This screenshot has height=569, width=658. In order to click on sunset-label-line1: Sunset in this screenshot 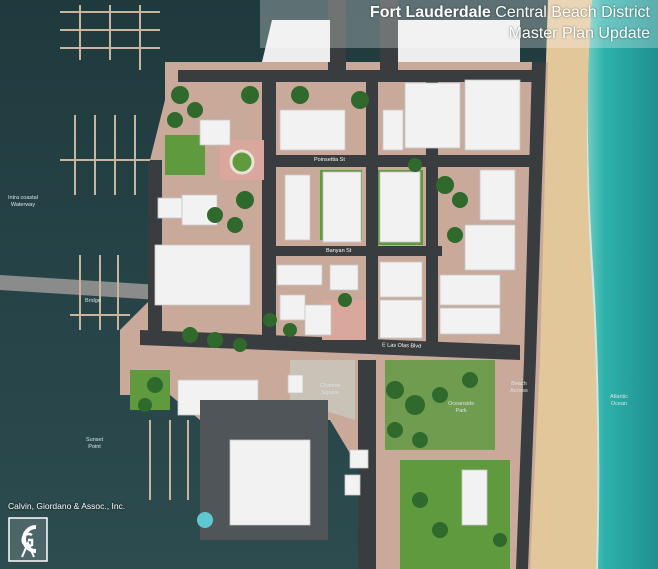, I will do `click(95, 440)`.